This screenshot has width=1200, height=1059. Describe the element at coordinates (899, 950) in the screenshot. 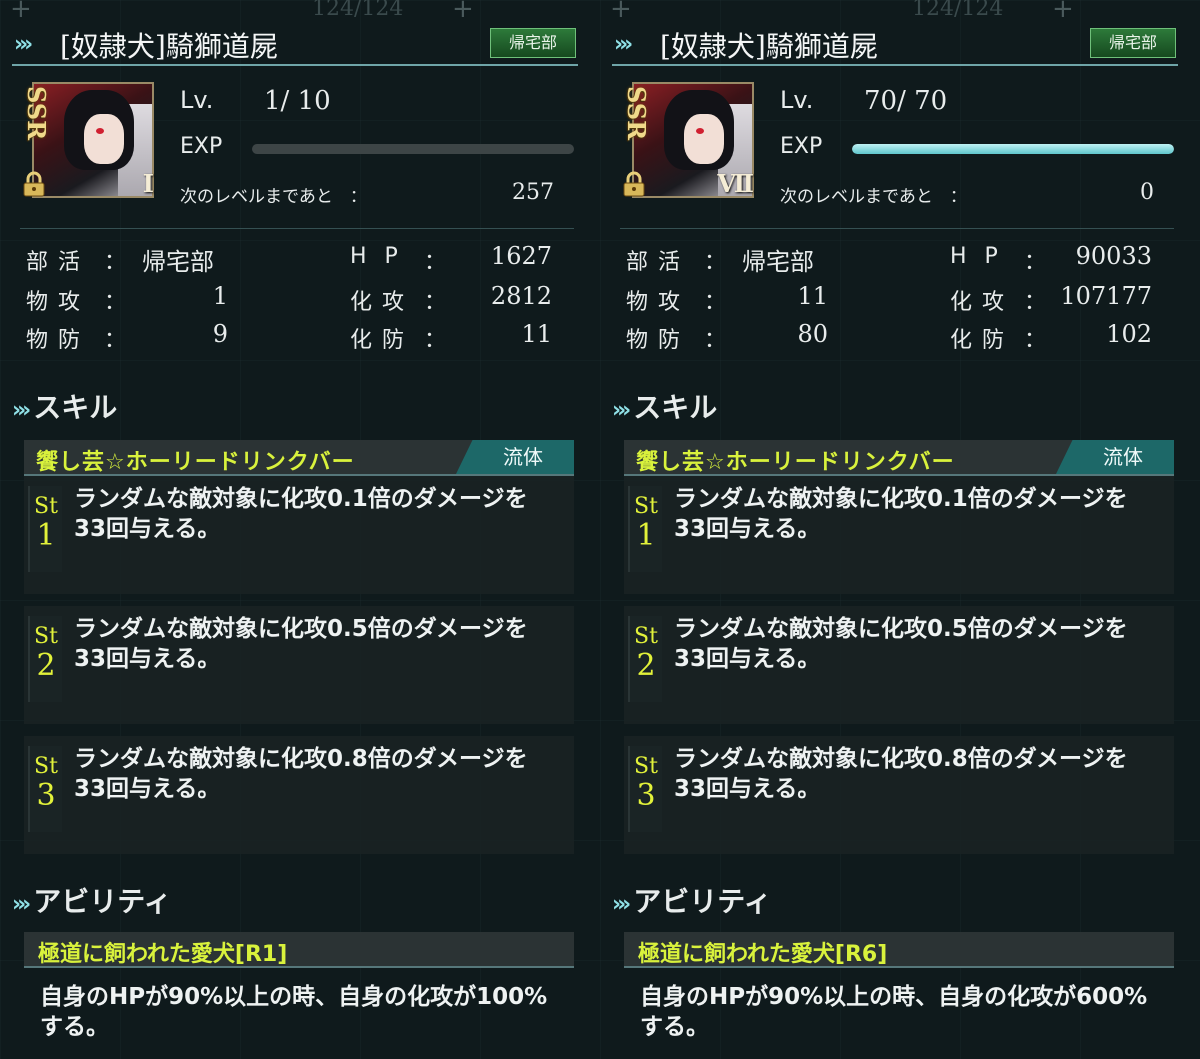

I see `ability-name-bar: 極道に飼われた愛犬[R6]` at that location.